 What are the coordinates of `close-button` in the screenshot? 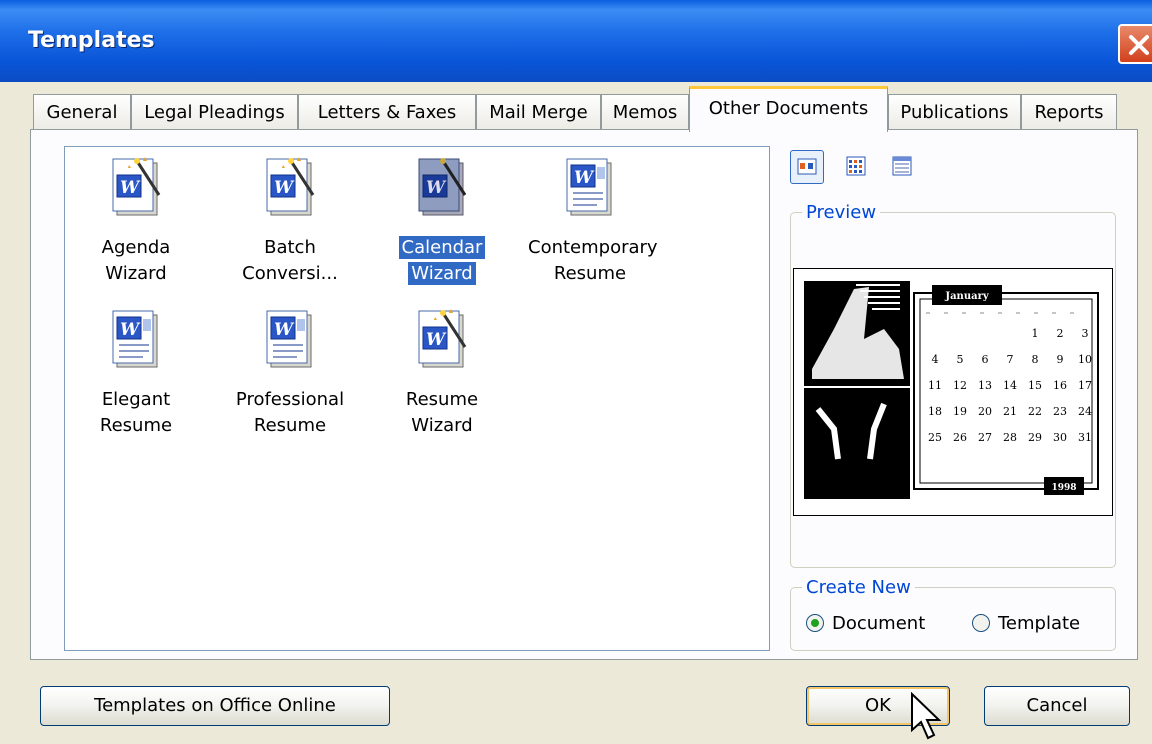 It's located at (1135, 44).